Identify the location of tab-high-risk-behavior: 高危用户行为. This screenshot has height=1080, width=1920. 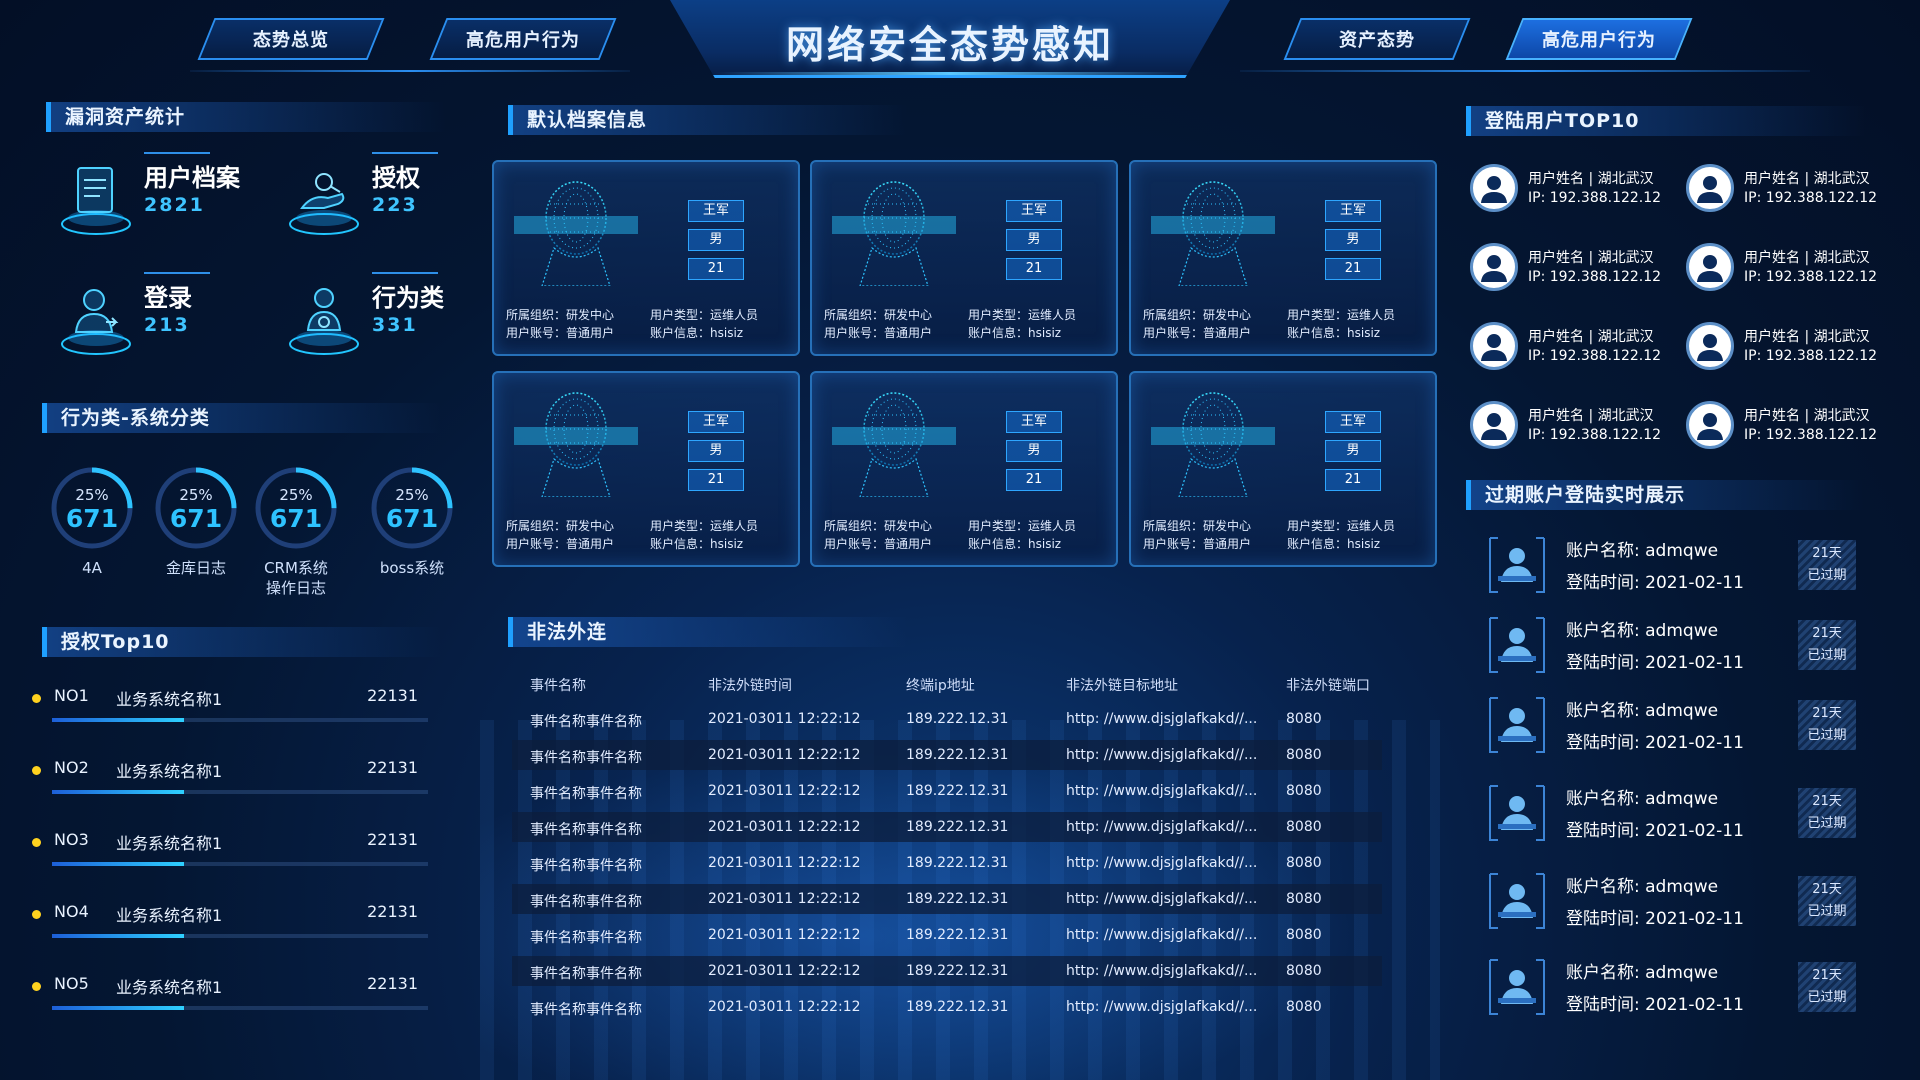
(523, 39).